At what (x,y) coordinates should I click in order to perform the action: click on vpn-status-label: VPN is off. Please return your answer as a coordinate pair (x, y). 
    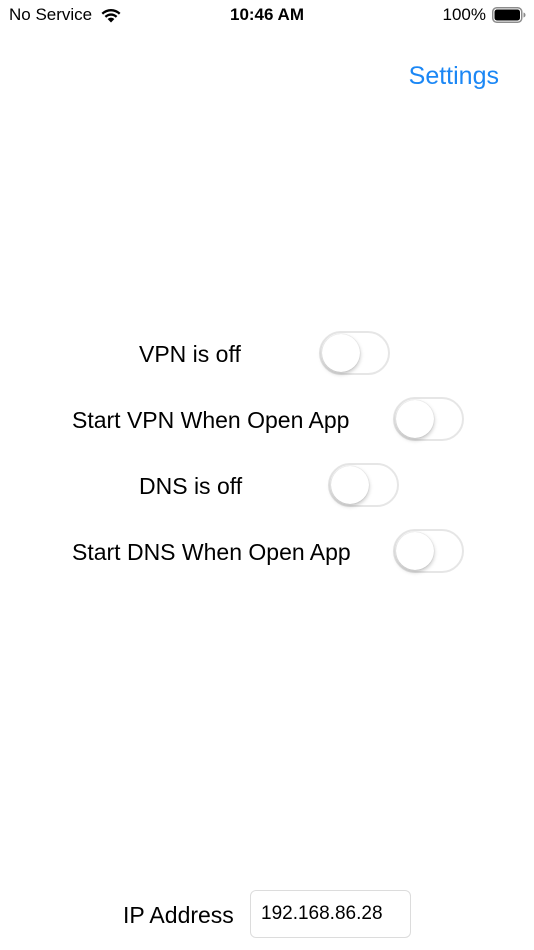
    Looking at the image, I should click on (190, 354).